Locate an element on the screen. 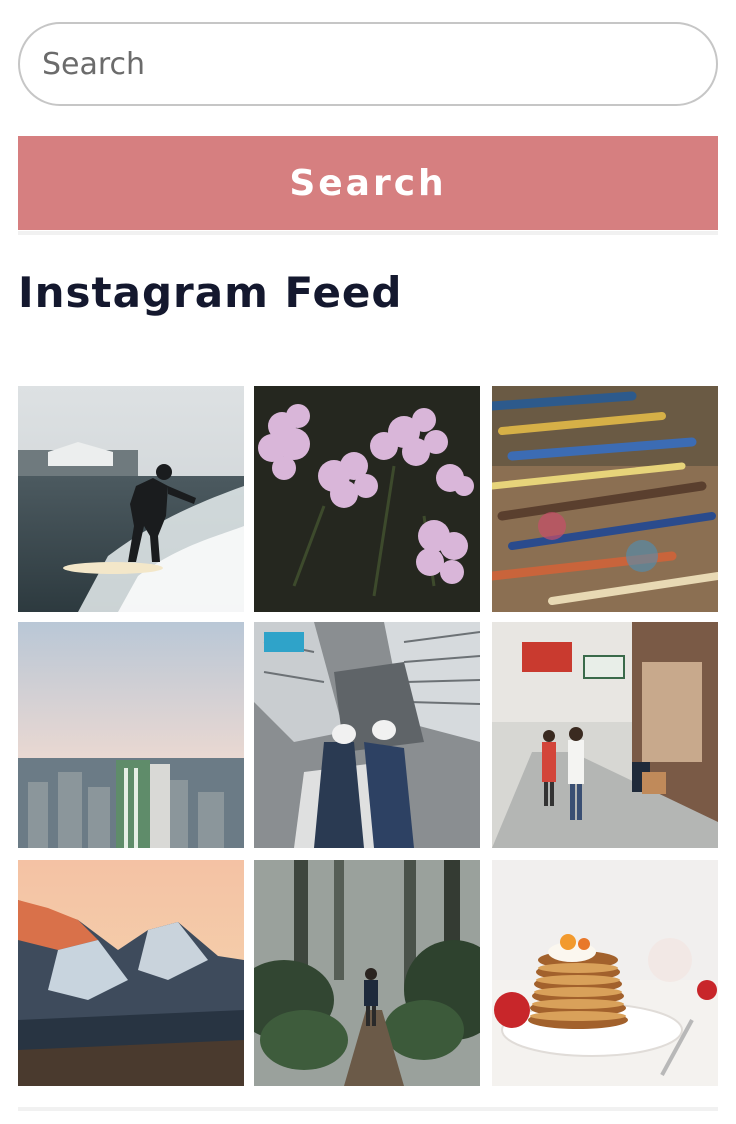 The width and height of the screenshot is (736, 1124). instagram-post-flowers is located at coordinates (367, 499).